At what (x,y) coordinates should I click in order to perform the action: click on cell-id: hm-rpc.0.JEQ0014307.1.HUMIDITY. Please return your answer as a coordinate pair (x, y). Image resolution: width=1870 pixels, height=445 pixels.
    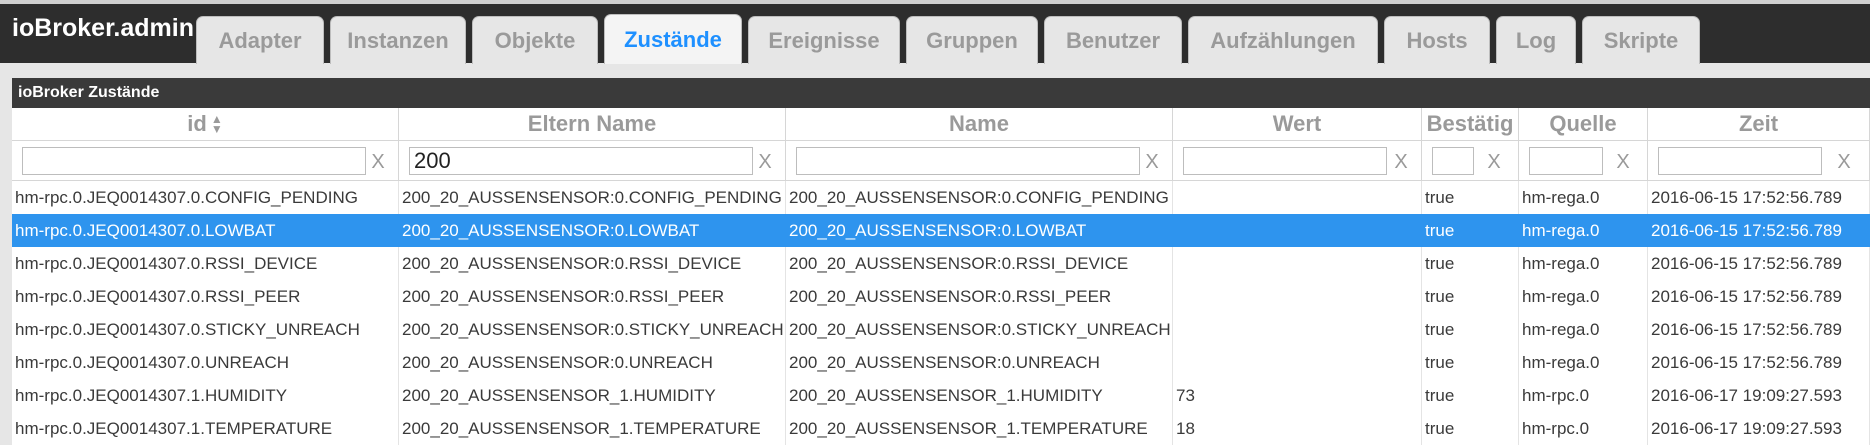
    Looking at the image, I should click on (205, 395).